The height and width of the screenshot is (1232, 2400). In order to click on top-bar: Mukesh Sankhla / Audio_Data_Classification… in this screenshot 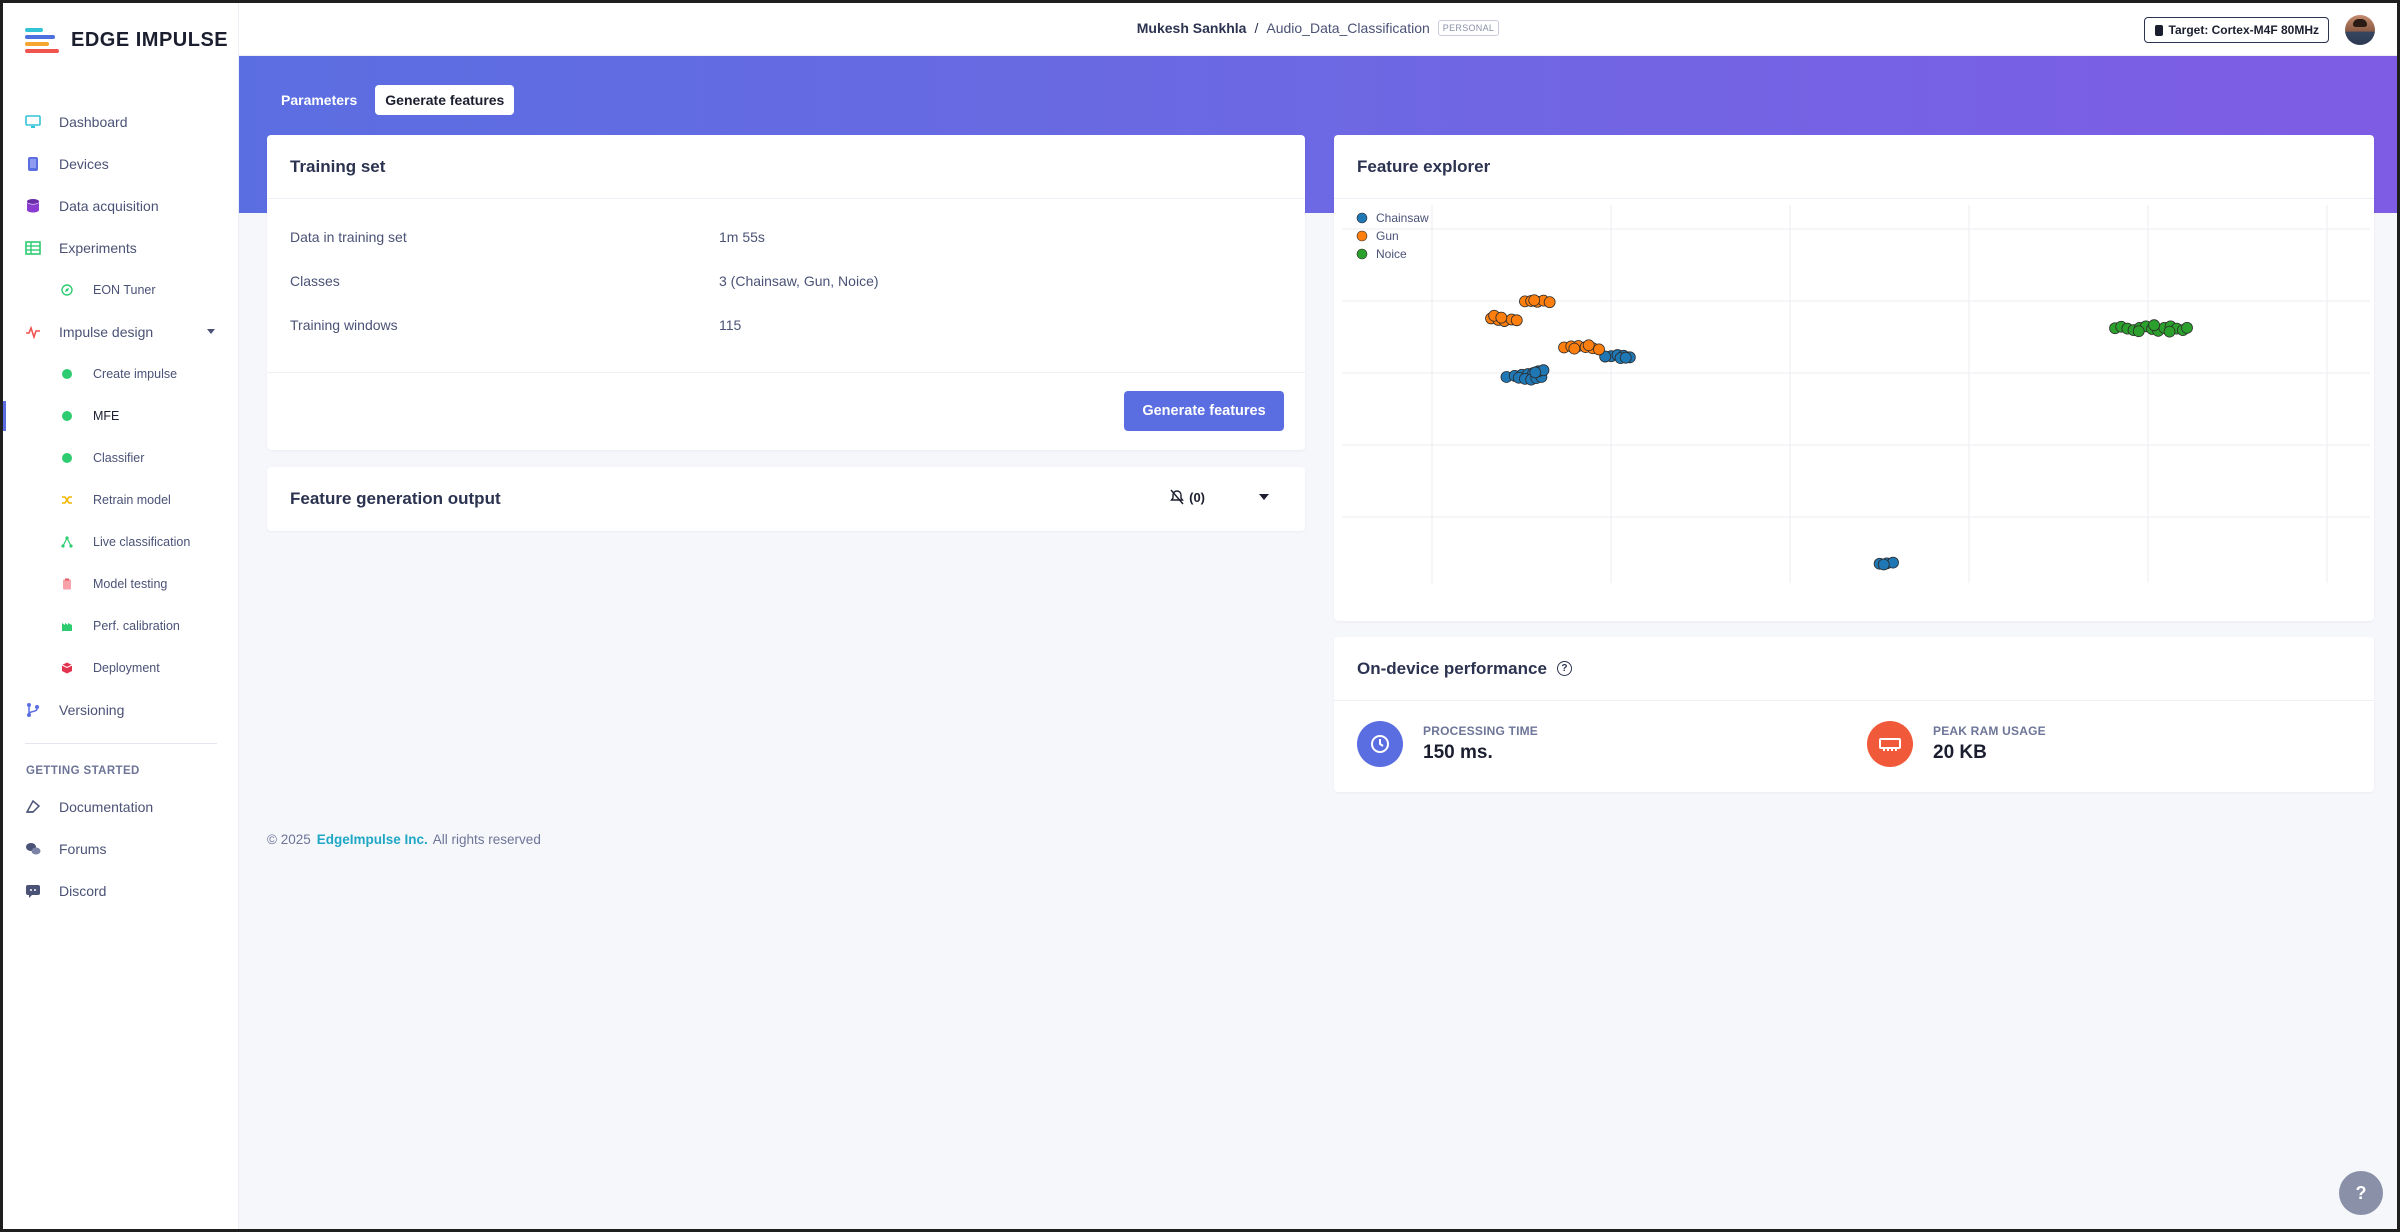, I will do `click(1318, 29)`.